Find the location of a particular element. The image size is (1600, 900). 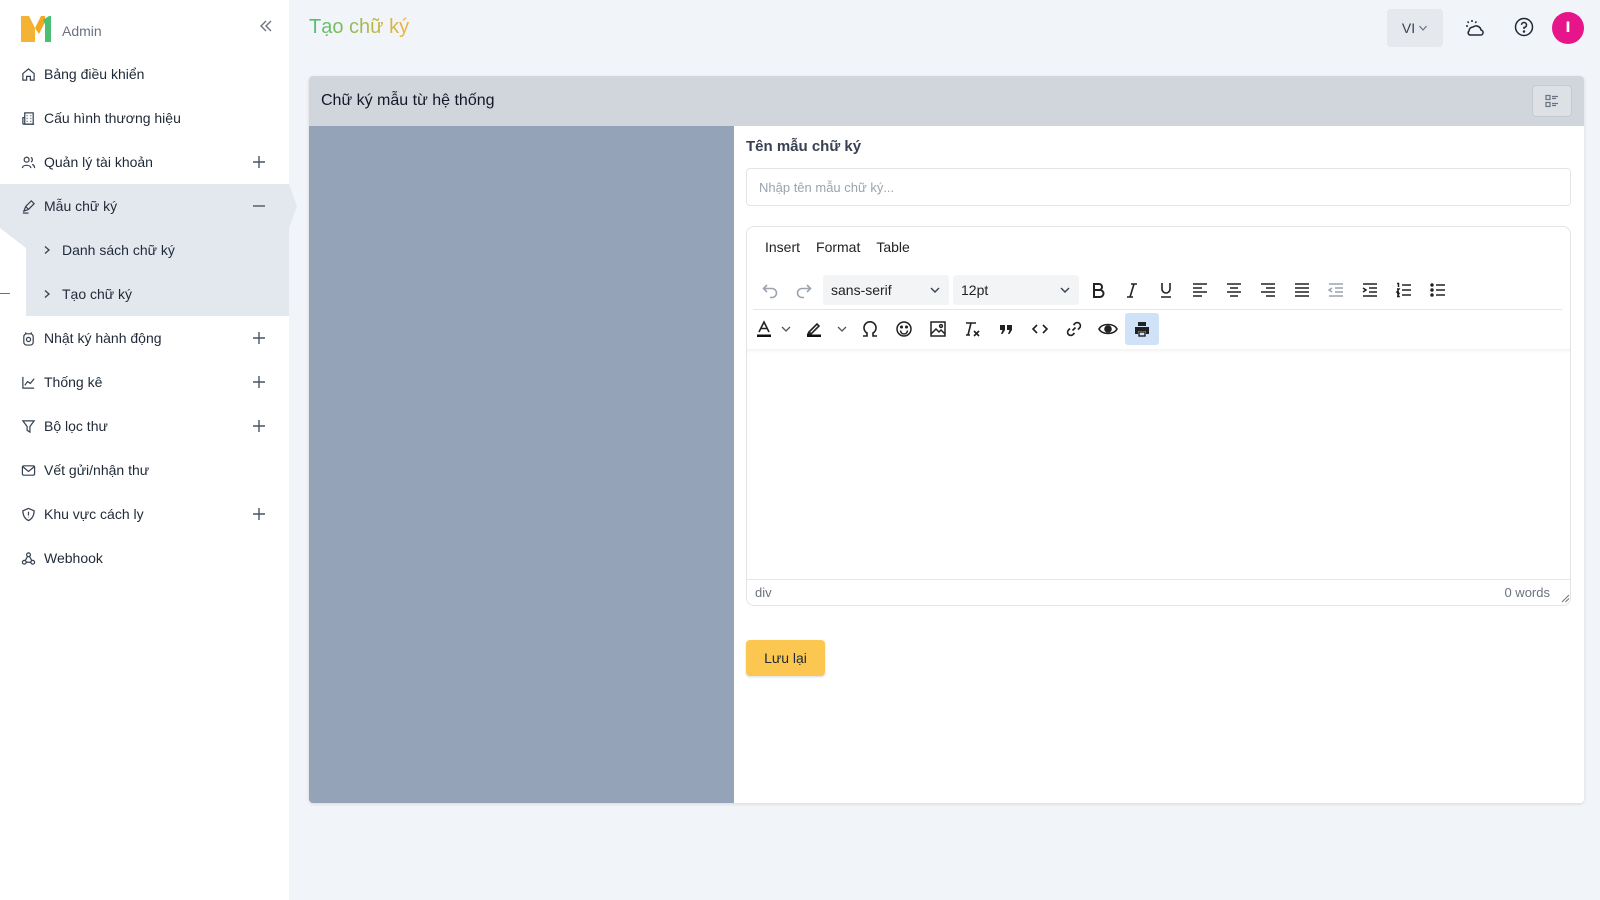

user-avatar: I is located at coordinates (1568, 28).